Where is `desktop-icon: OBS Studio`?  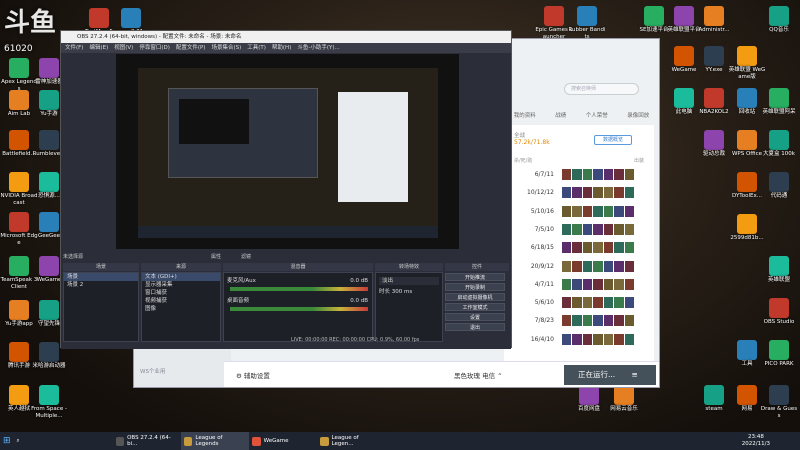
desktop-icon: OBS Studio is located at coordinates (779, 312).